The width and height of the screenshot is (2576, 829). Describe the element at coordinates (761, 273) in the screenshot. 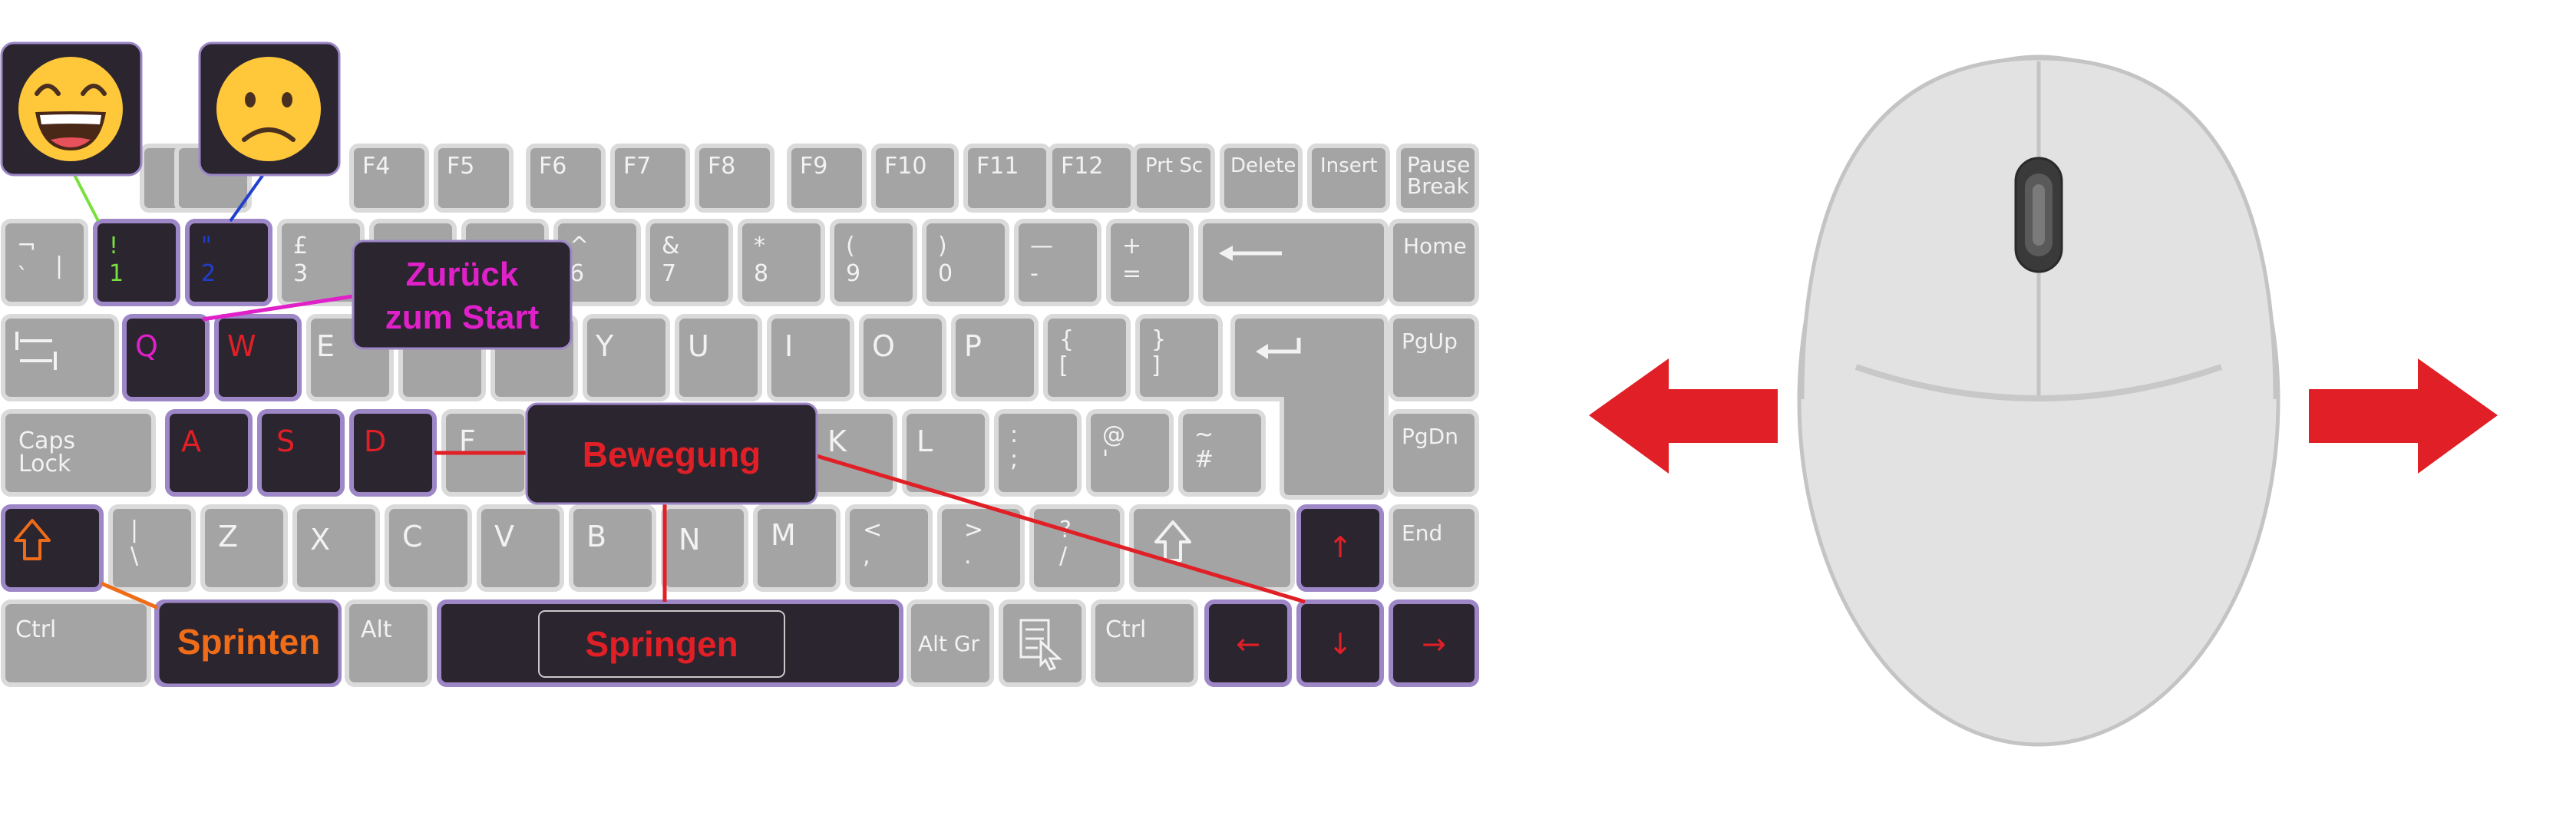

I see `key-8-bottom: 8` at that location.